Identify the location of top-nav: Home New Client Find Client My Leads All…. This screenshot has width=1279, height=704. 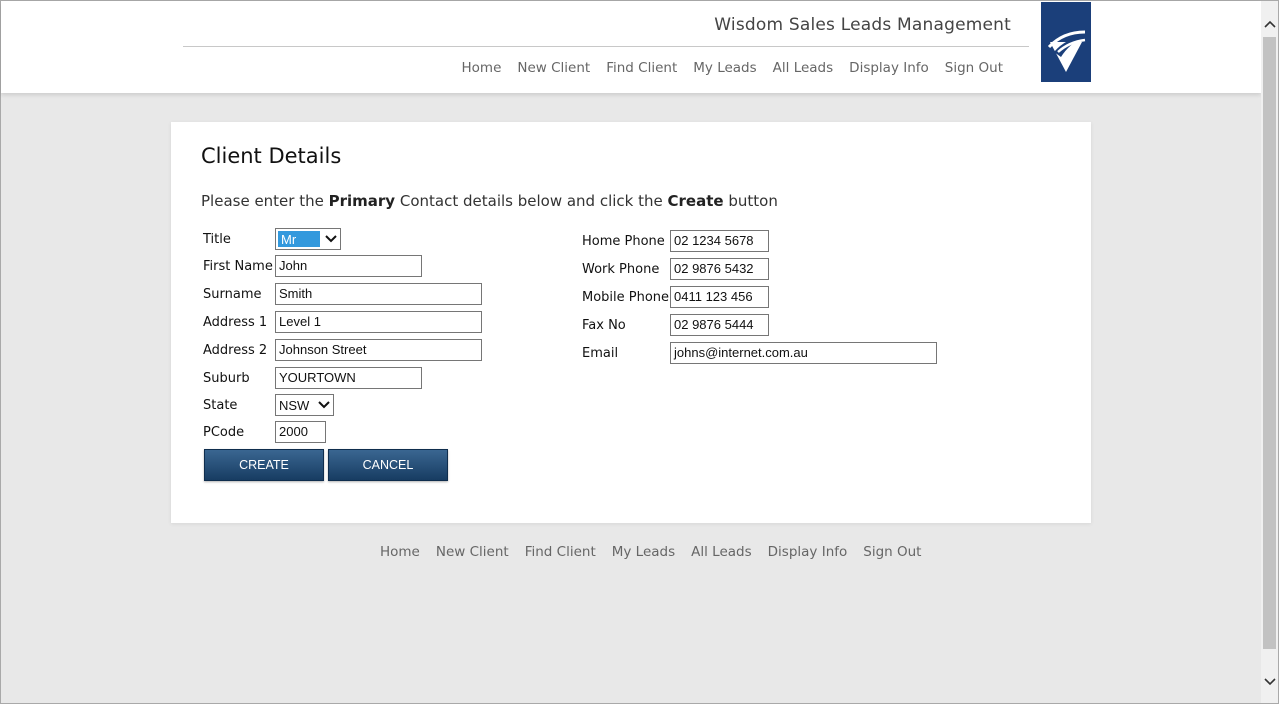
(732, 68).